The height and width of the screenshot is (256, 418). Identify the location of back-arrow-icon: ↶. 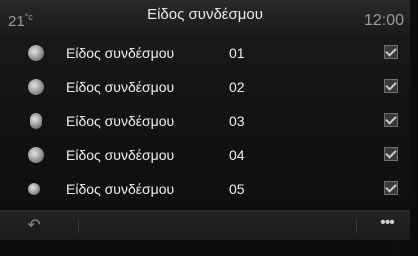
(34, 225).